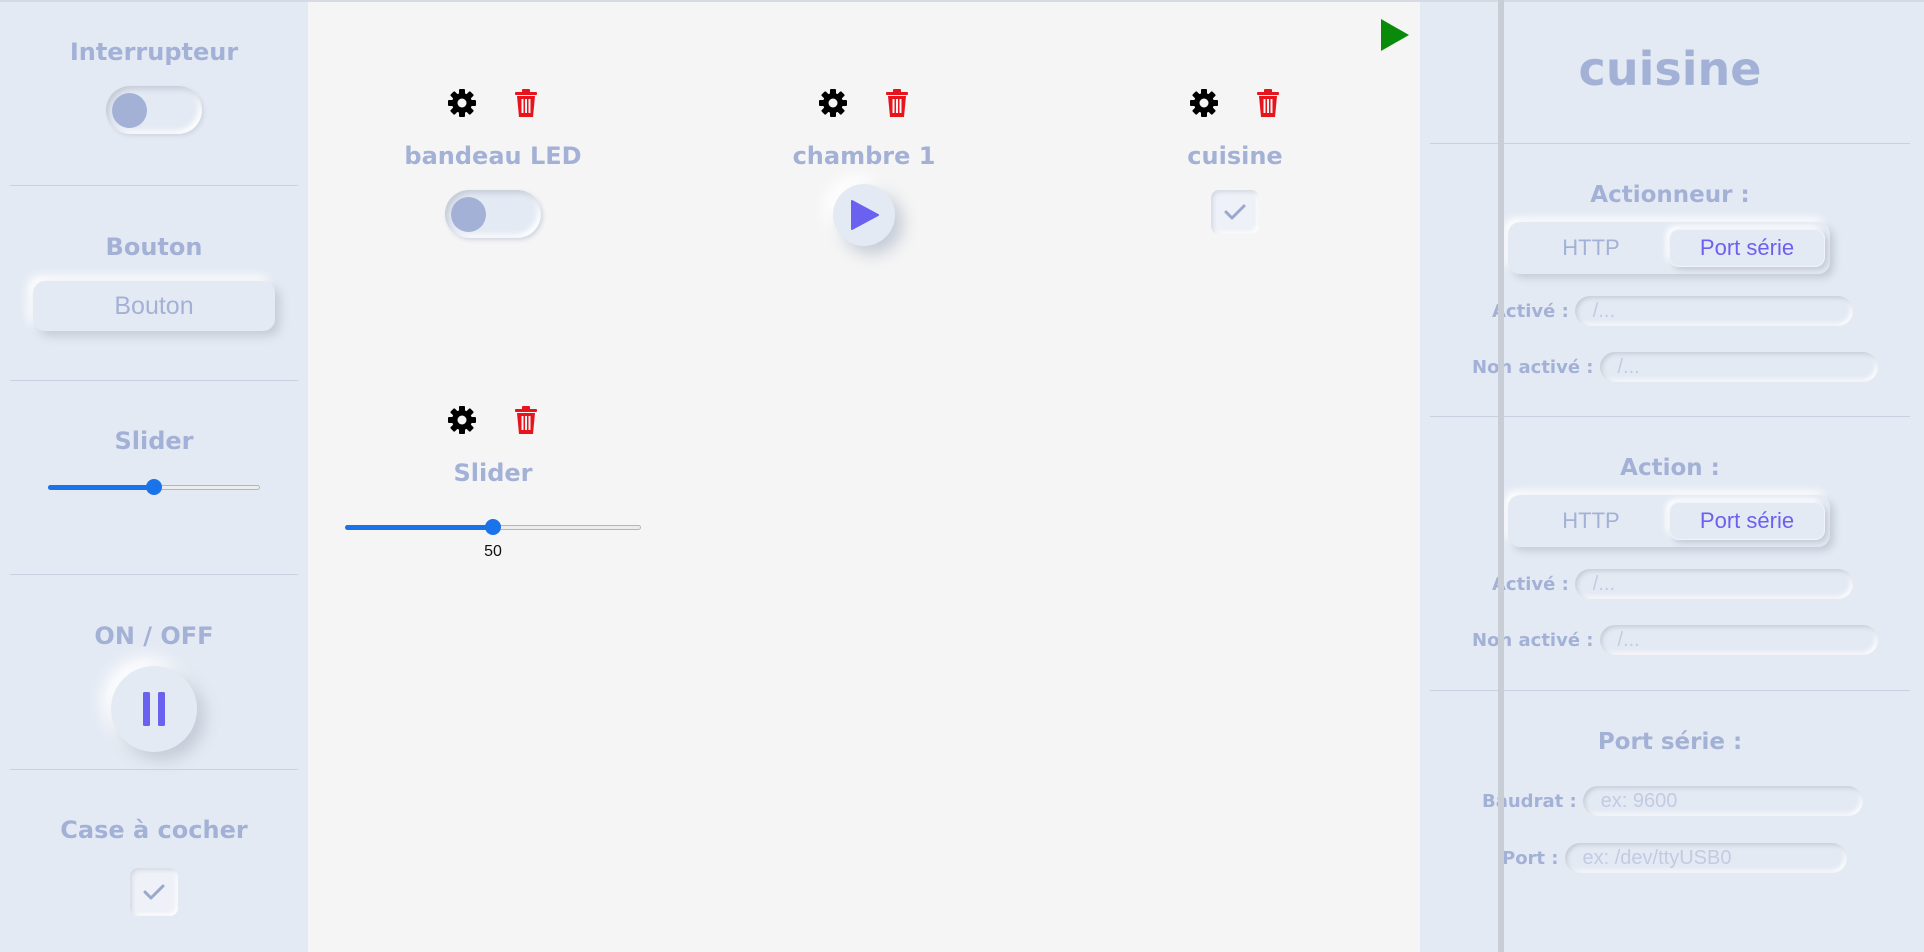 The height and width of the screenshot is (952, 1924). What do you see at coordinates (154, 636) in the screenshot?
I see `palette-label: ON / OFF` at bounding box center [154, 636].